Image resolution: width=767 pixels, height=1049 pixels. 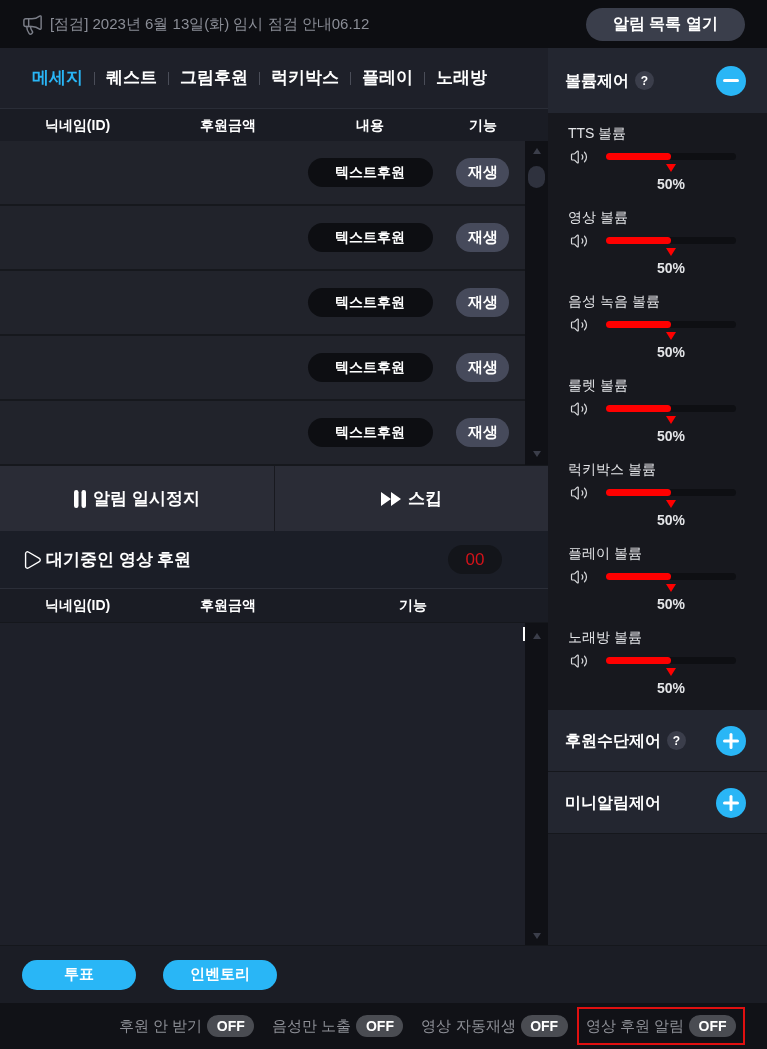 What do you see at coordinates (614, 301) in the screenshot?
I see `volume-label: 음성 녹음 볼륨` at bounding box center [614, 301].